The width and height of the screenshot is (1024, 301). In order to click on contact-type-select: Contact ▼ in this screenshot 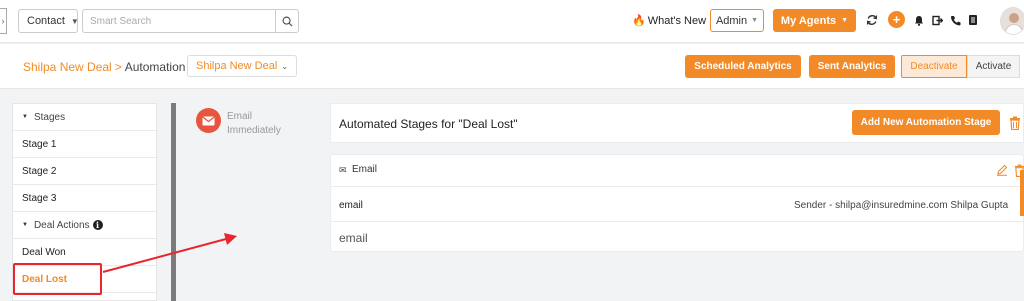, I will do `click(48, 21)`.